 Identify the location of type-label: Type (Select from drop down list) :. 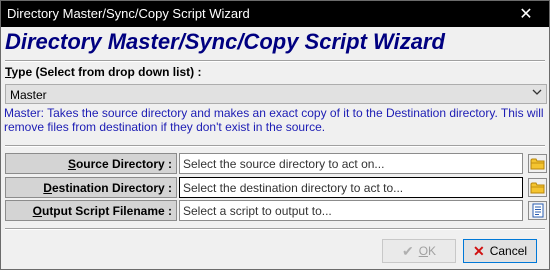
(275, 73).